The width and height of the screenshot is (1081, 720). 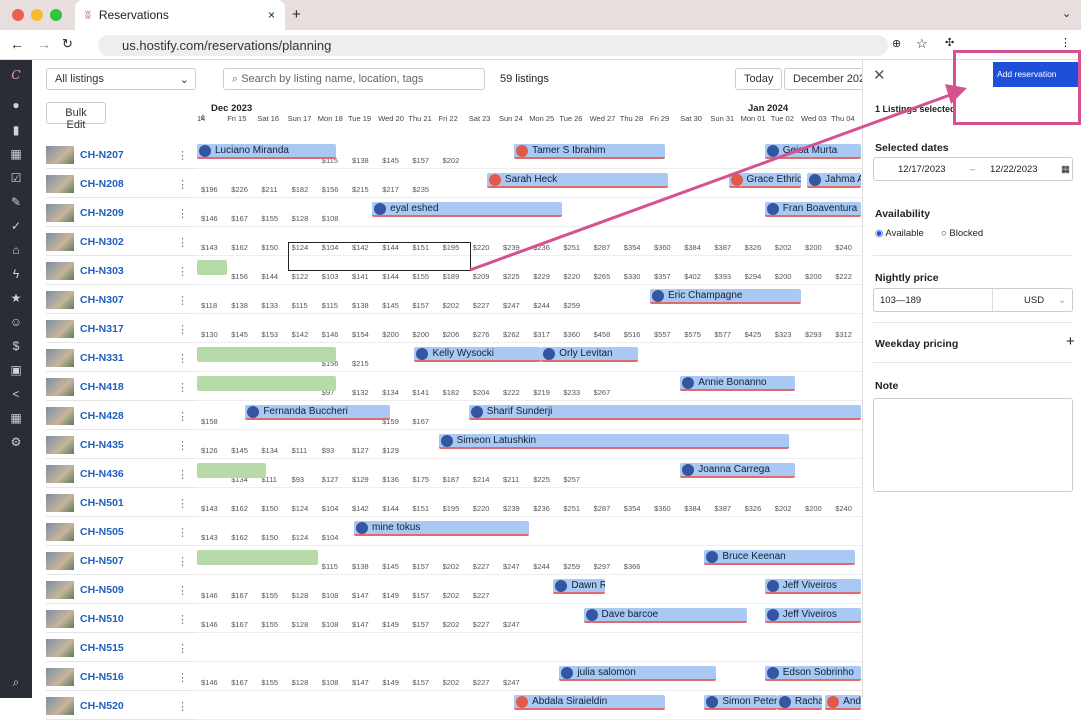 What do you see at coordinates (182, 706) in the screenshot?
I see `kebab-menu-icon: ⋮` at bounding box center [182, 706].